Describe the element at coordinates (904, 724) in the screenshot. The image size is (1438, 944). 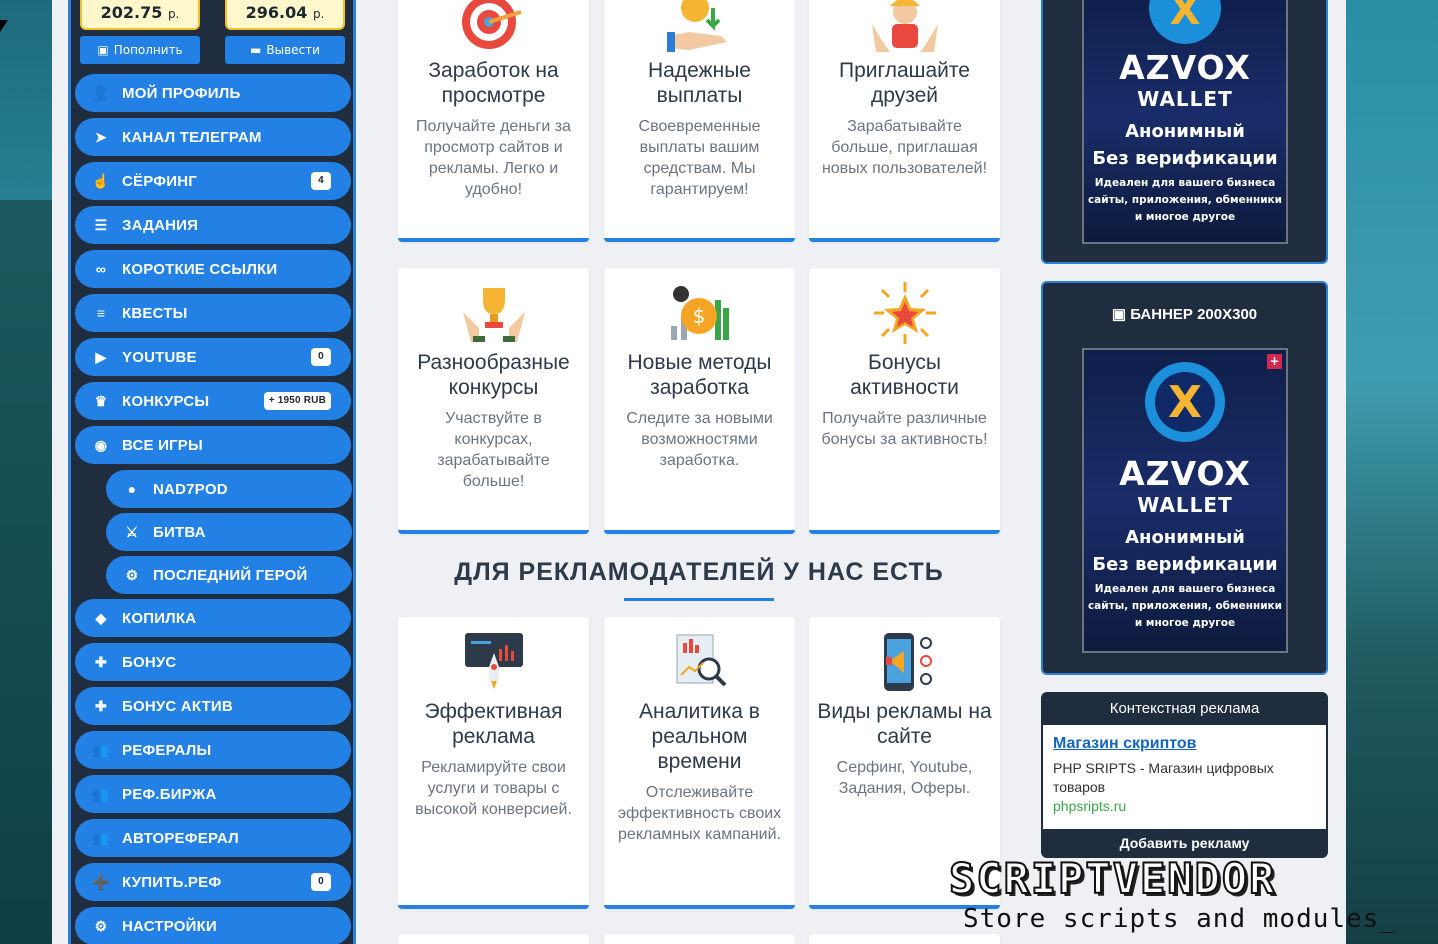
I see `advertiser-card-title: Виды рекламы на сайте` at that location.